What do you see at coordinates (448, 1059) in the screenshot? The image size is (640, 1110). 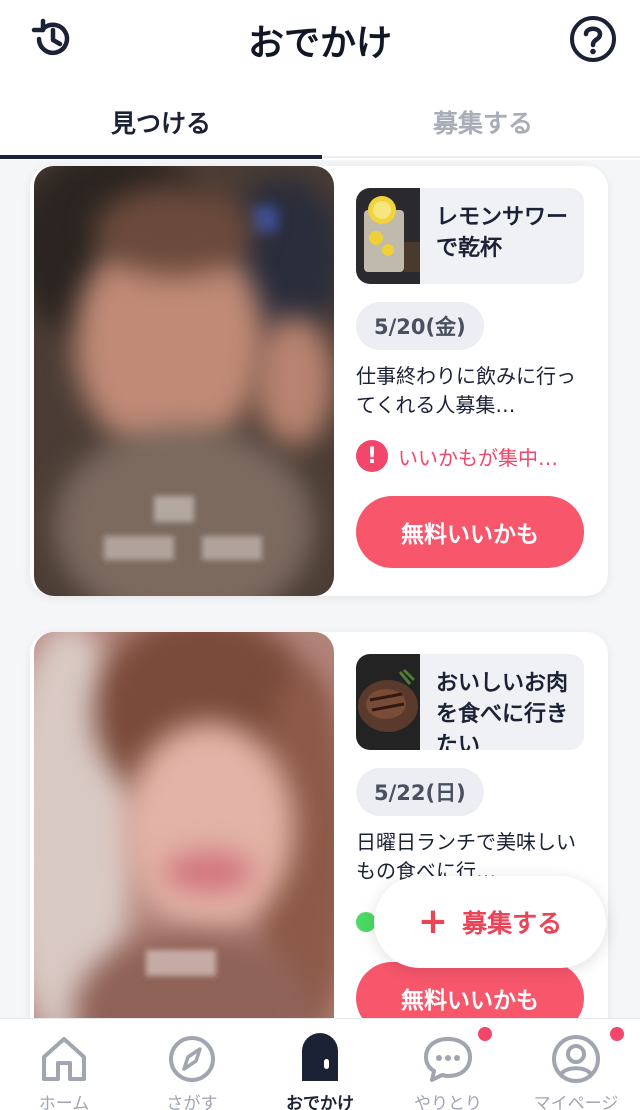 I see `chat-icon` at bounding box center [448, 1059].